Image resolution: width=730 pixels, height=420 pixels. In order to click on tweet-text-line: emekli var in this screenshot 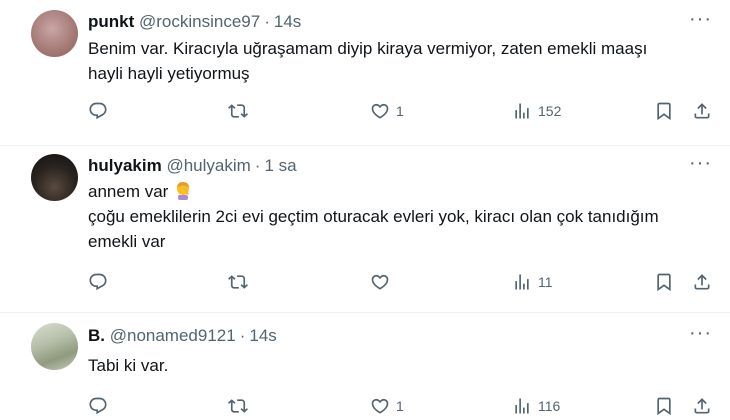, I will do `click(127, 241)`.